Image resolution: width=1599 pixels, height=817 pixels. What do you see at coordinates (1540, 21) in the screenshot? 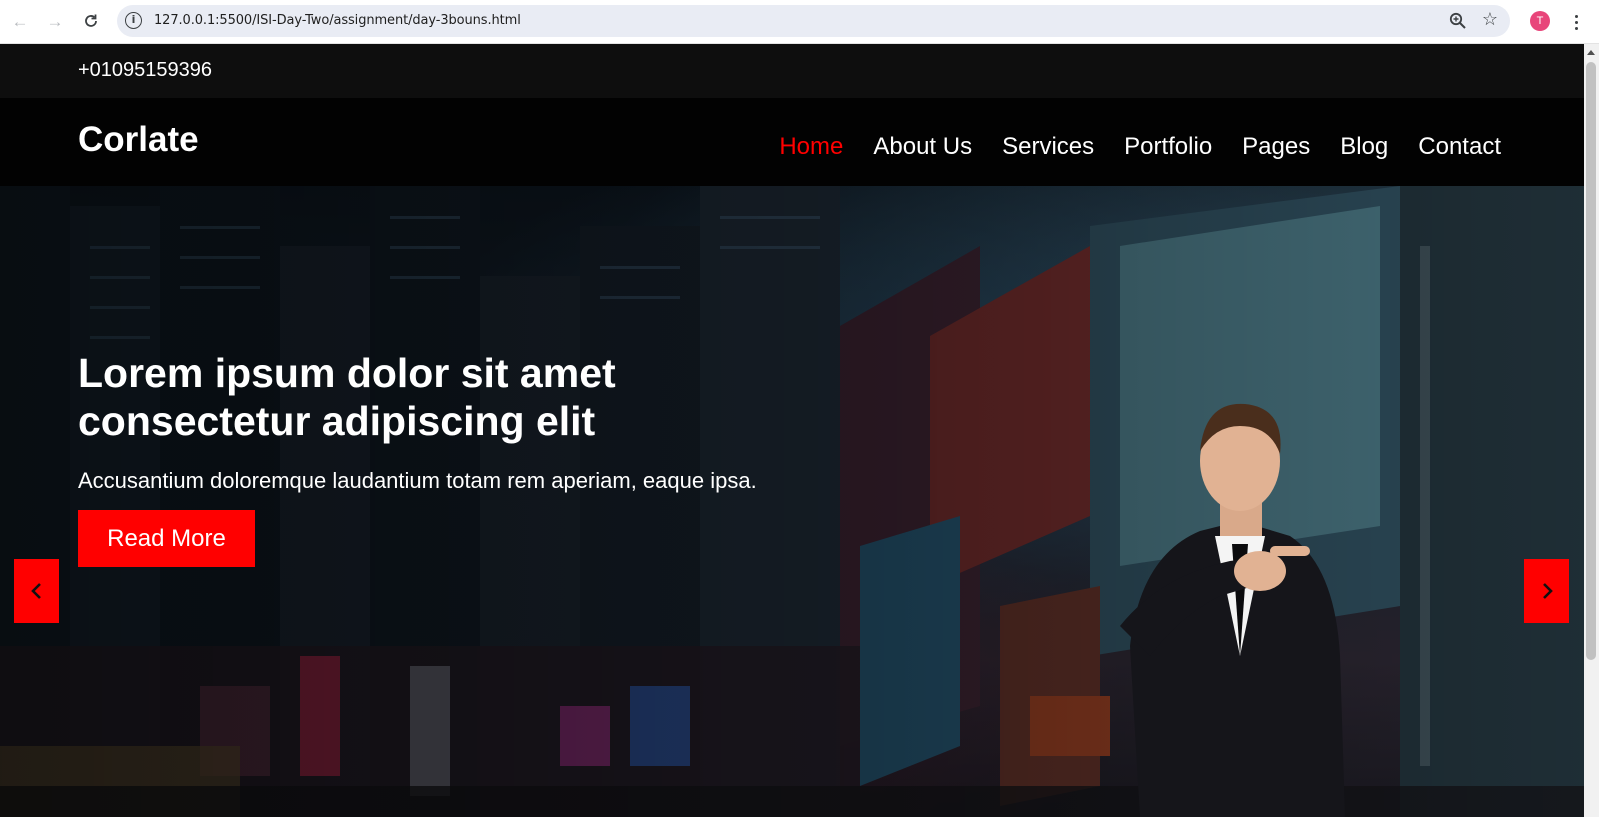
I see `profile-avatar: T` at bounding box center [1540, 21].